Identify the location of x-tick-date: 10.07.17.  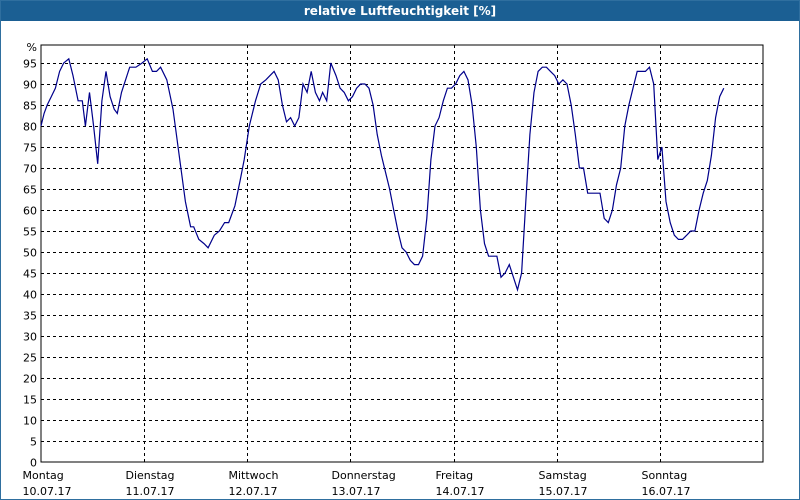
(47, 491).